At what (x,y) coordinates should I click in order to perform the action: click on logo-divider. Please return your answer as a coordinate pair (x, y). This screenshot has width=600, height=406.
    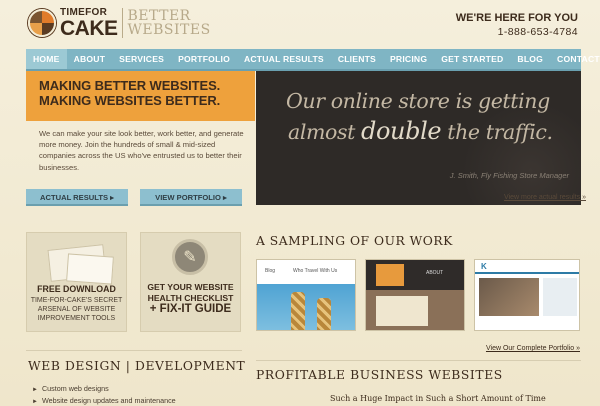
    Looking at the image, I should click on (122, 23).